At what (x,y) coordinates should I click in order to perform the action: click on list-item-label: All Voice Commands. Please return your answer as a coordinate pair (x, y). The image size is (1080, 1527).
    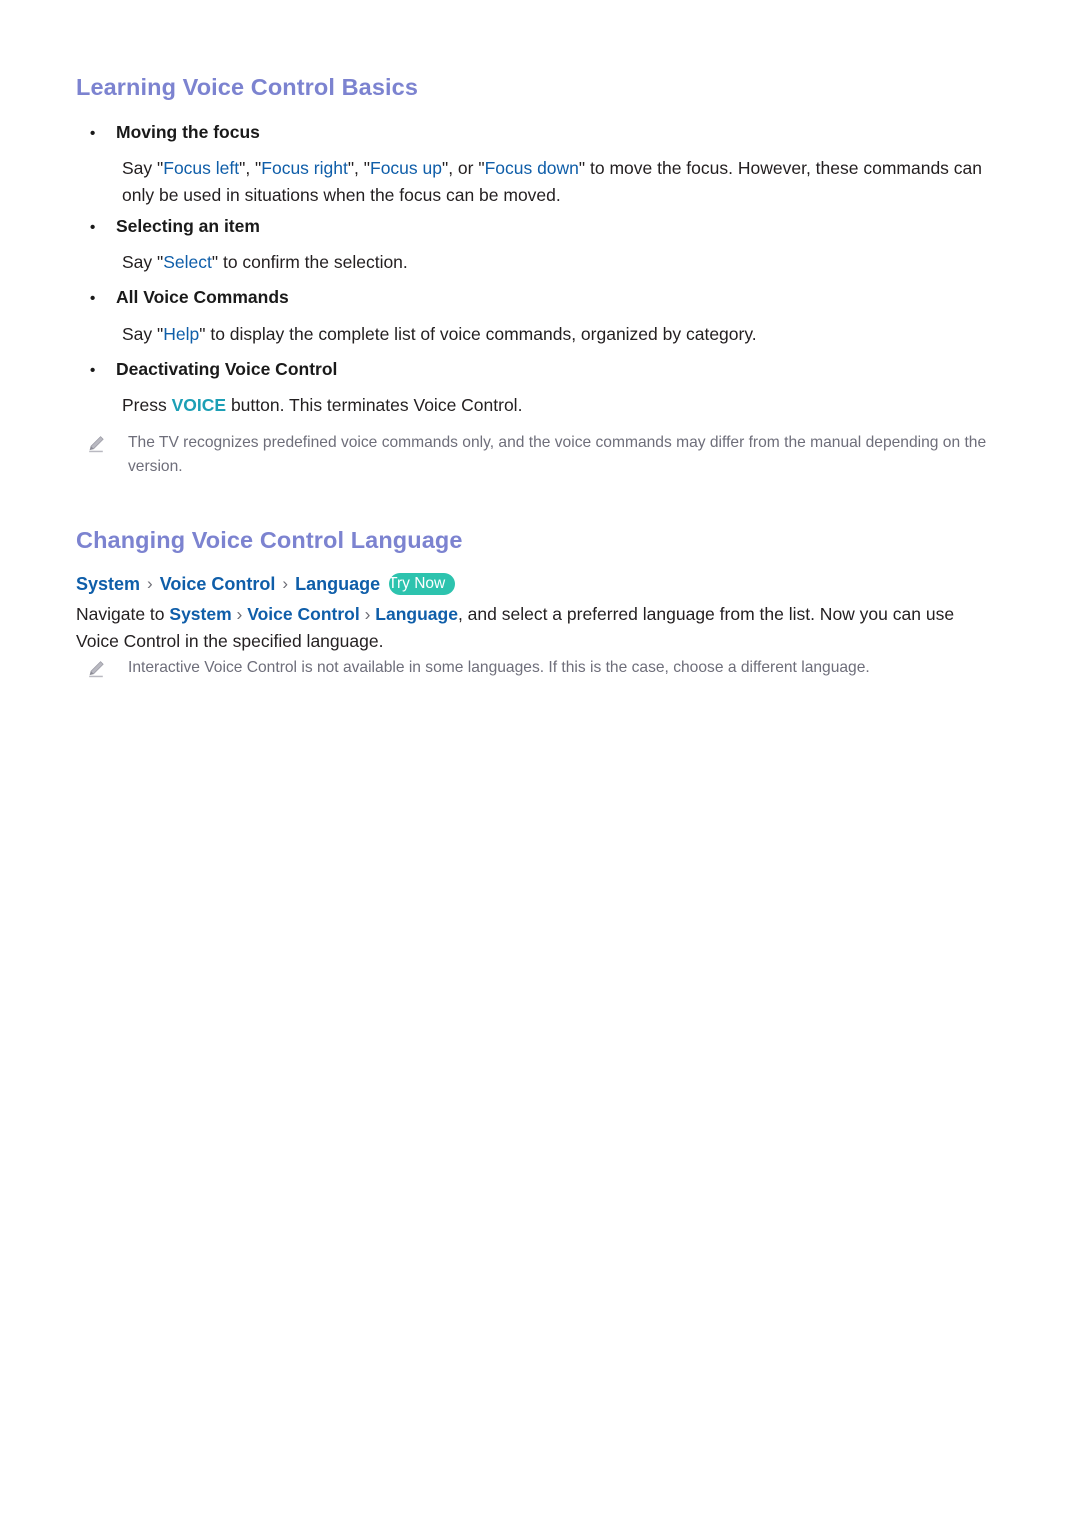
    Looking at the image, I should click on (202, 297).